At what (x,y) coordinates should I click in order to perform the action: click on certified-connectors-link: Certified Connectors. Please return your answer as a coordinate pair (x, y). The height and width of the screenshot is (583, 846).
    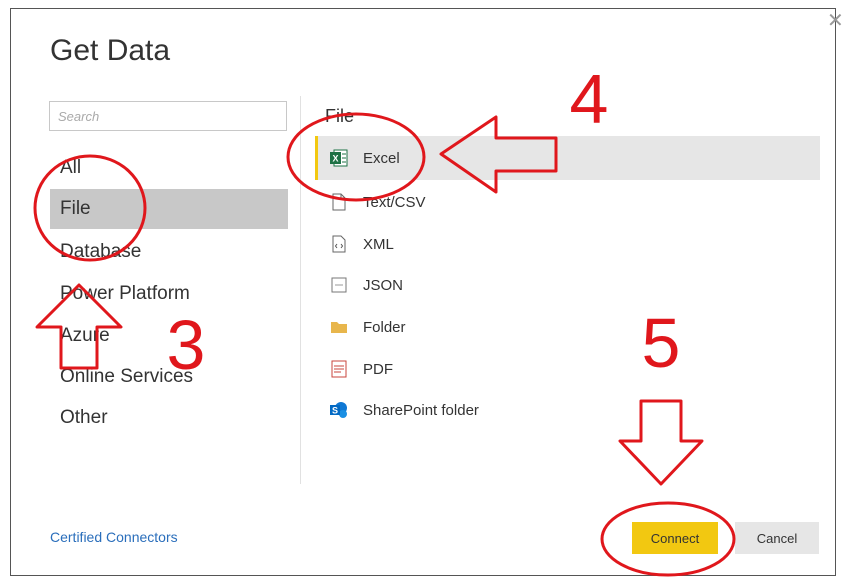
    Looking at the image, I should click on (114, 537).